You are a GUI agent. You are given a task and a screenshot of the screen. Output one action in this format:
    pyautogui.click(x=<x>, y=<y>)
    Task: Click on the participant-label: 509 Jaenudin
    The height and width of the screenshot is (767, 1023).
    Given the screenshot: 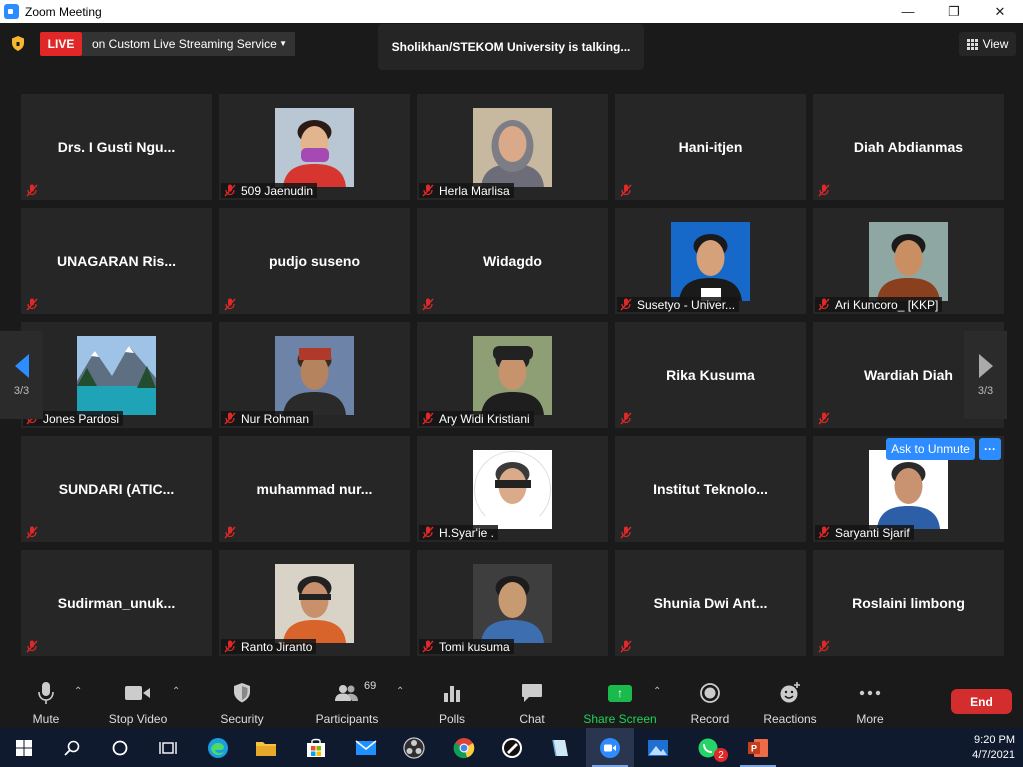 What is the action you would take?
    pyautogui.click(x=269, y=190)
    